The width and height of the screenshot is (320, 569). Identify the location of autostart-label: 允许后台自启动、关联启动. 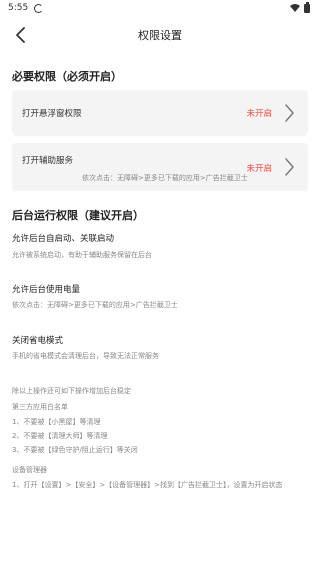
(63, 239).